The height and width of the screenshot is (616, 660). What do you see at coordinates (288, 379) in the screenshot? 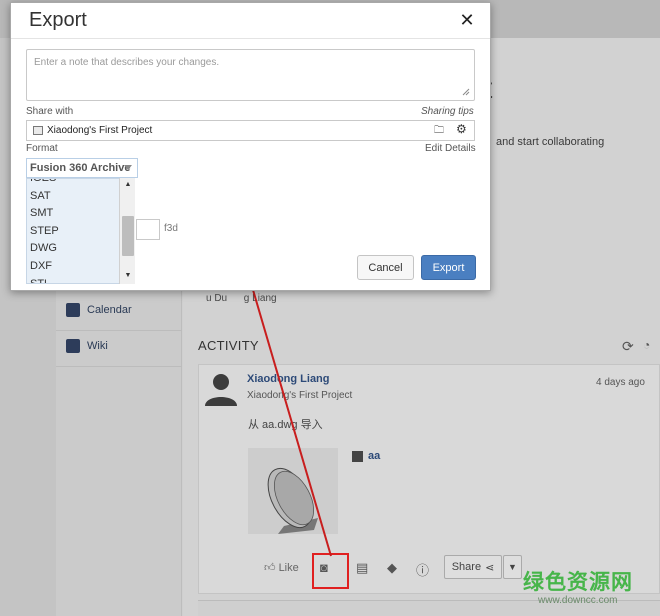
I see `activity-author: Xiaodong Liang` at bounding box center [288, 379].